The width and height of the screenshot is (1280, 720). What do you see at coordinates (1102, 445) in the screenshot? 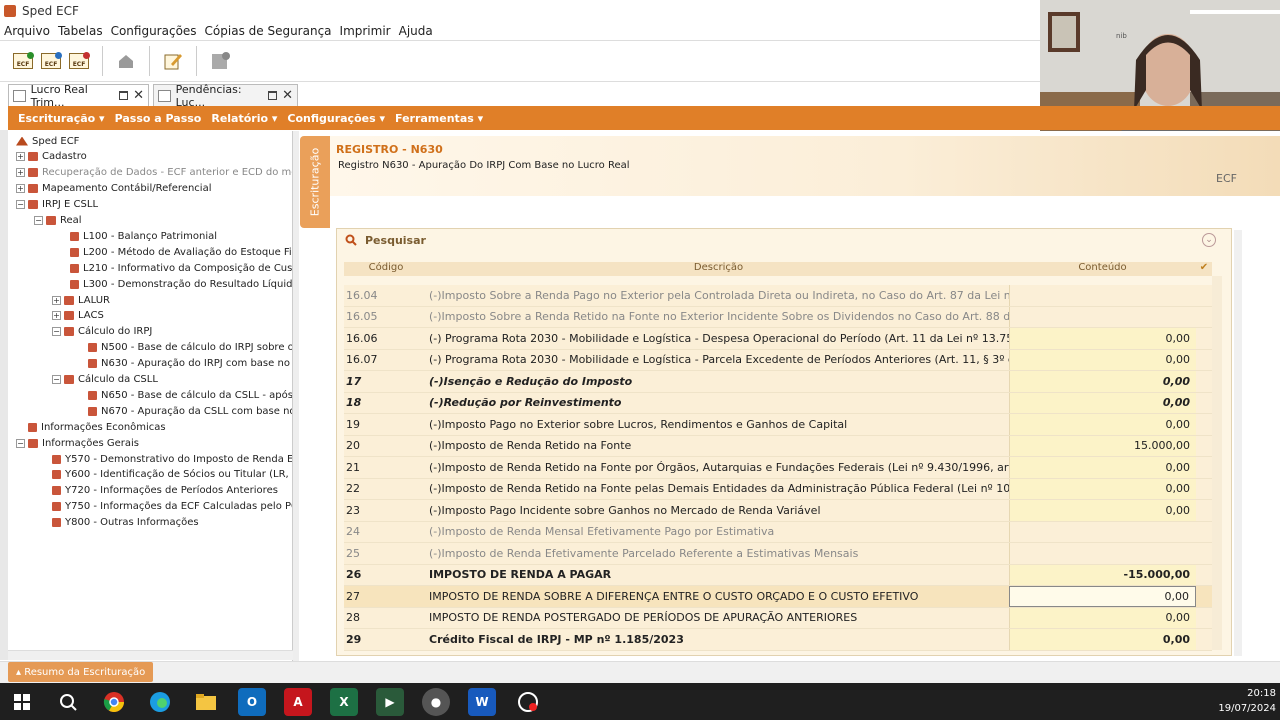
I see `cell-conteudo: 15.000,00` at bounding box center [1102, 445].